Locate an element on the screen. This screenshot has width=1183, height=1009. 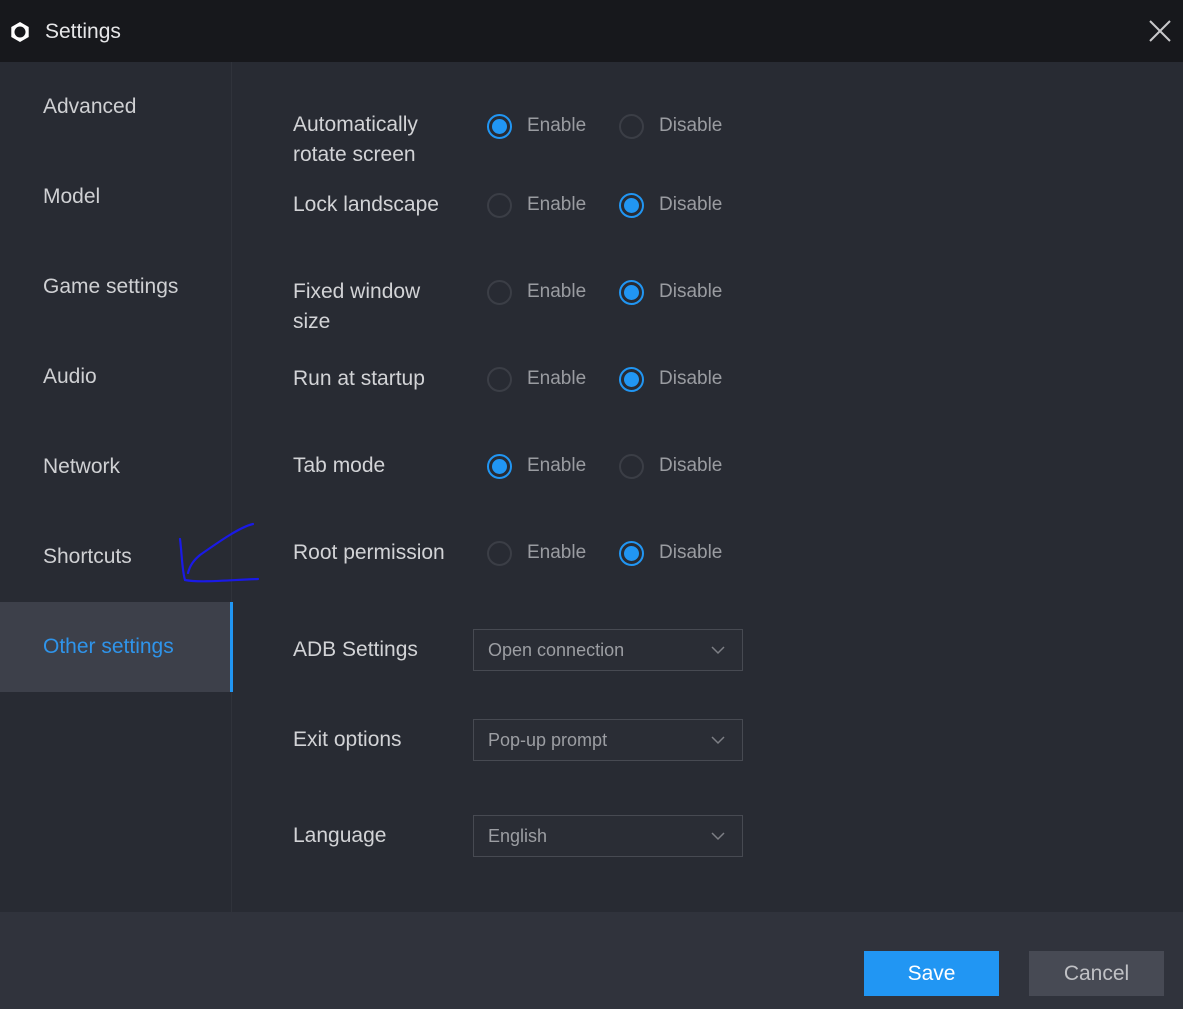
fixed-window-enable-radio is located at coordinates (499, 292).